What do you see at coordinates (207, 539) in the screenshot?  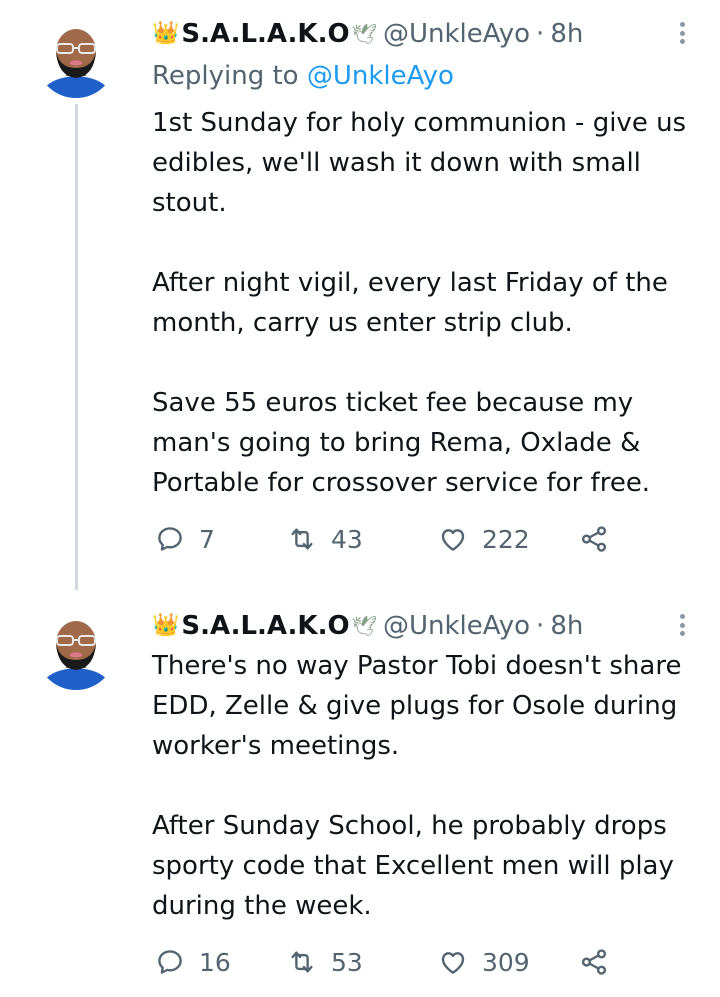 I see `reply-count: 7` at bounding box center [207, 539].